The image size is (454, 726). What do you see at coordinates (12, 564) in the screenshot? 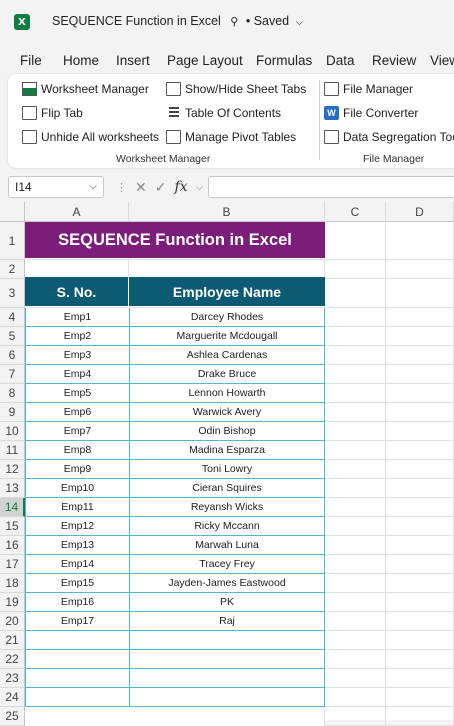
I see `row-header: 17` at bounding box center [12, 564].